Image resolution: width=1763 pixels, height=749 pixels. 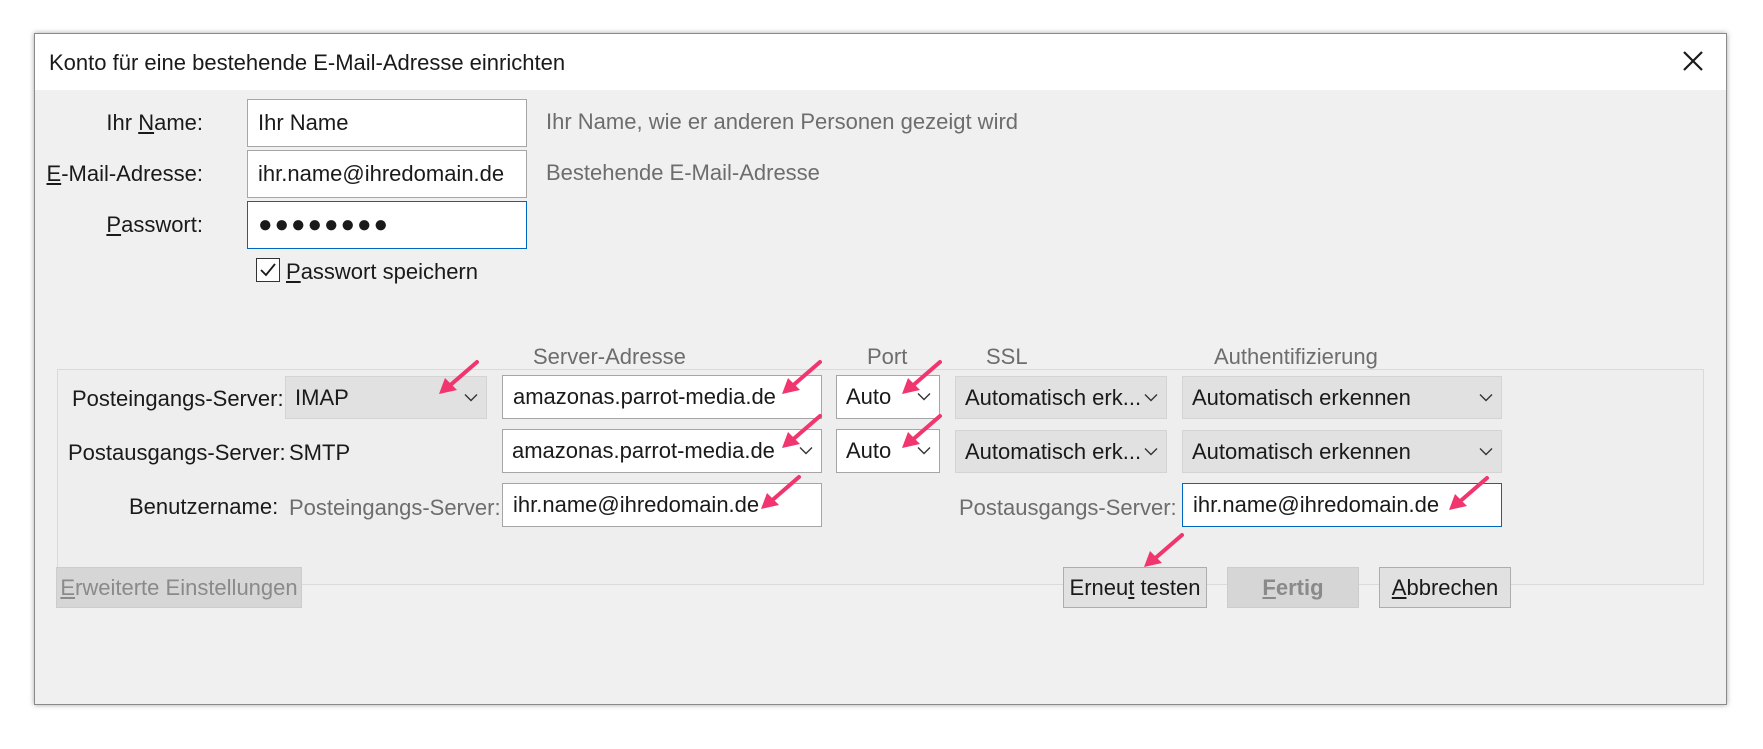 I want to click on outgoing-server-label: Postausgangs-Server:, so click(x=177, y=452).